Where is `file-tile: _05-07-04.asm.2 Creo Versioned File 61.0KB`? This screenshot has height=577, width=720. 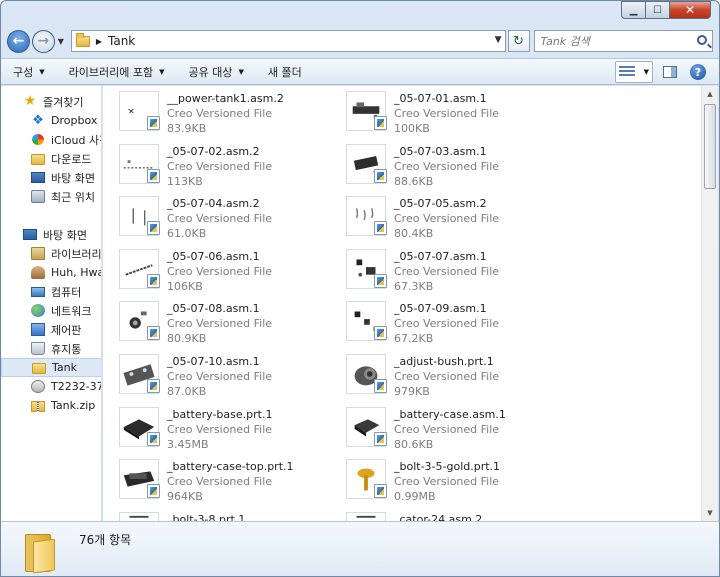
file-tile: _05-07-04.asm.2 Creo Versioned File 61.0KB is located at coordinates (213, 217).